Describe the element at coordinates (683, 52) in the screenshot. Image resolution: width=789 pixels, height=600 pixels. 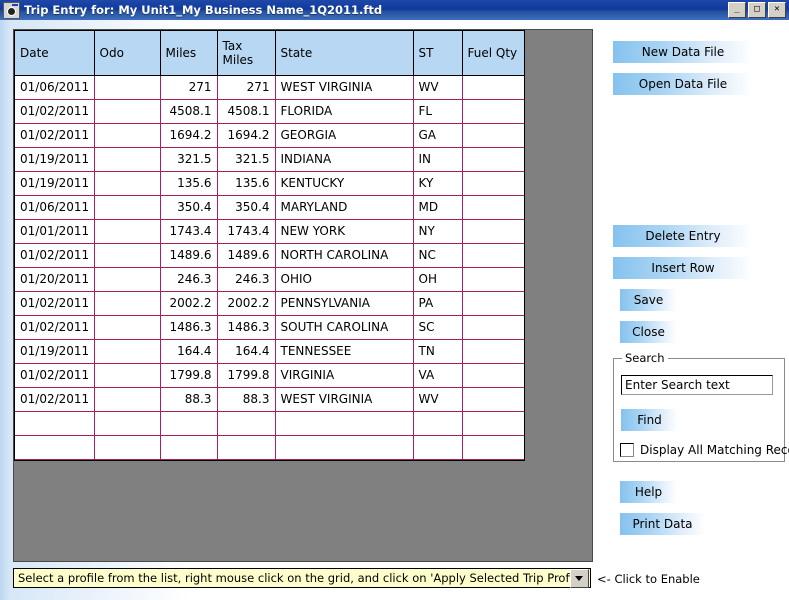
I see `new-data-file-button: New Data File` at that location.